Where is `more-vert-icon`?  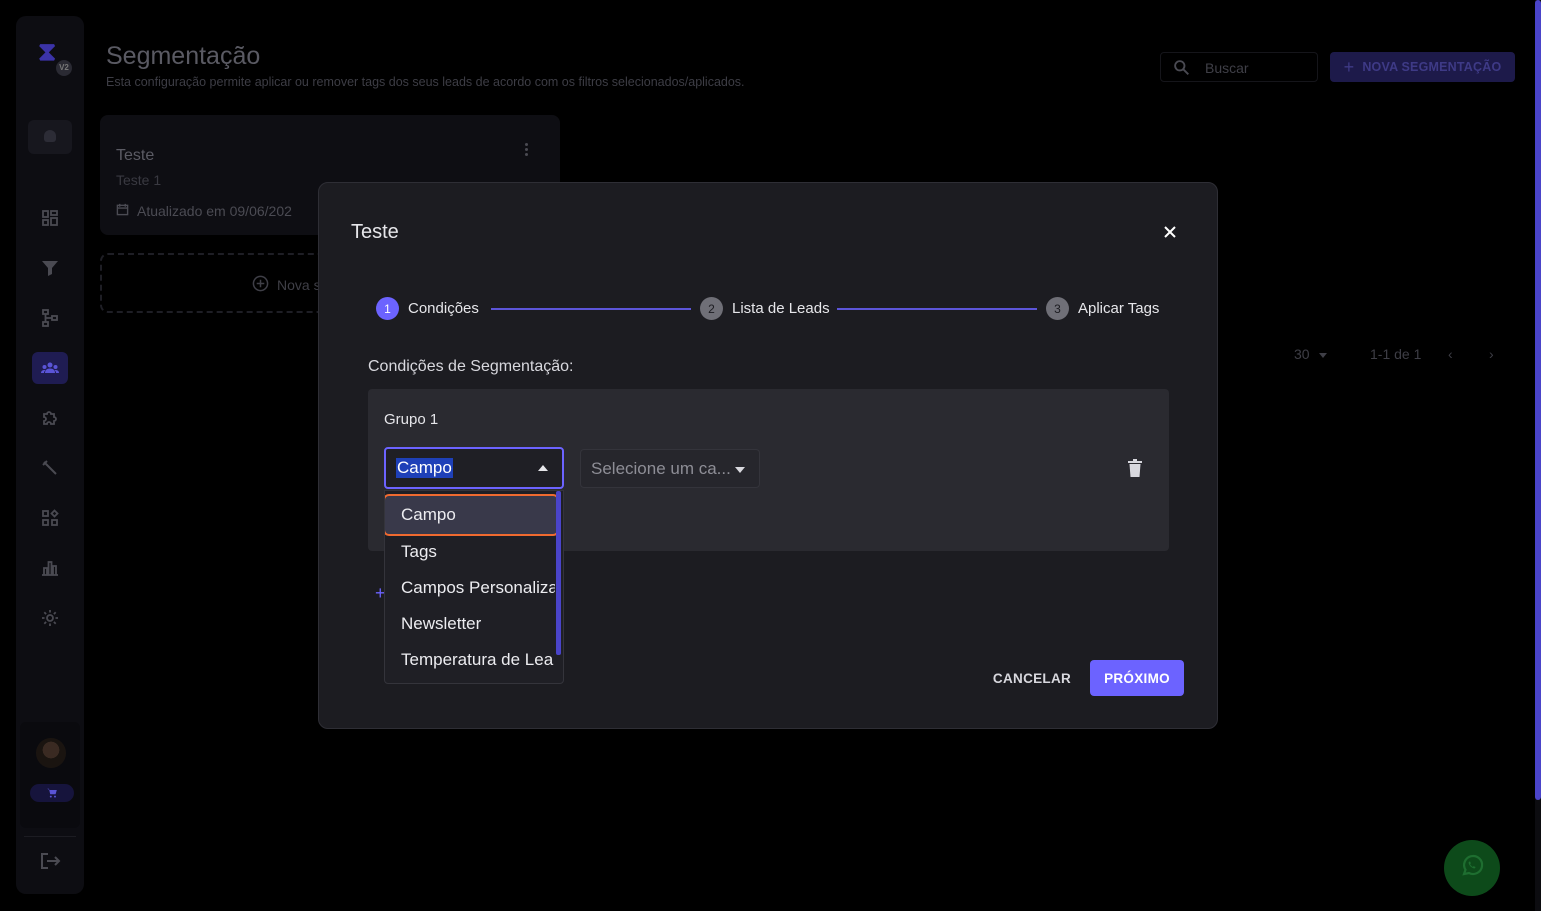
more-vert-icon is located at coordinates (526, 151).